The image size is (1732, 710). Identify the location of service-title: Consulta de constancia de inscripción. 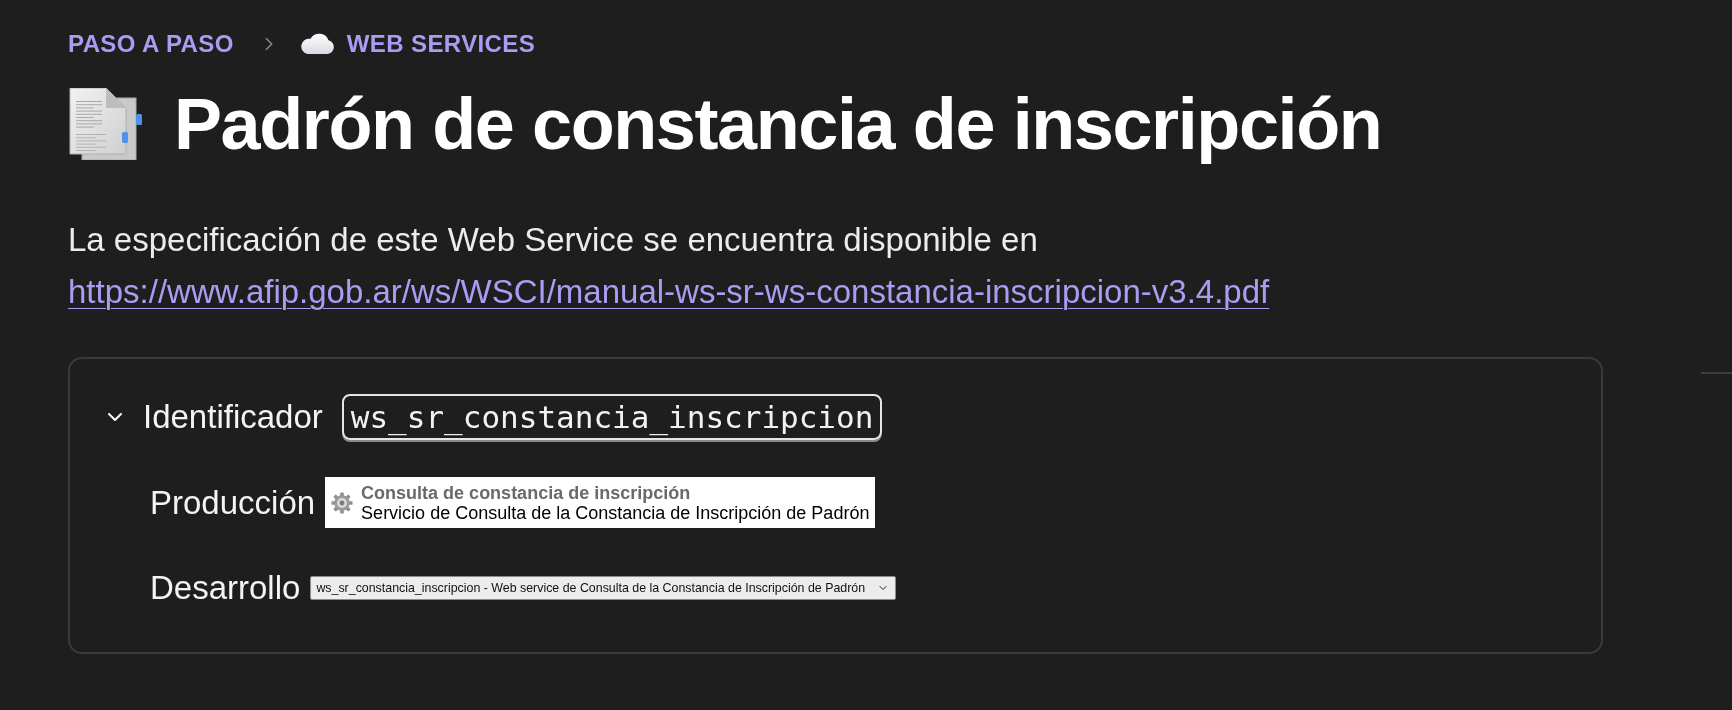
(526, 492).